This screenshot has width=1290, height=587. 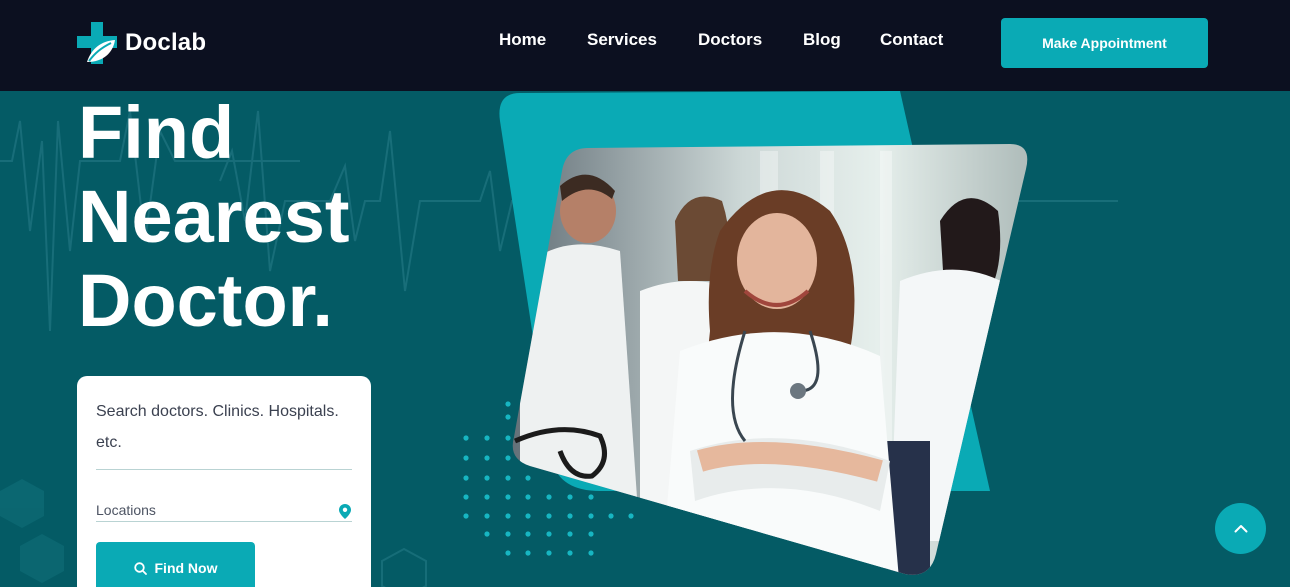 I want to click on nav-blog: Blog, so click(x=822, y=40).